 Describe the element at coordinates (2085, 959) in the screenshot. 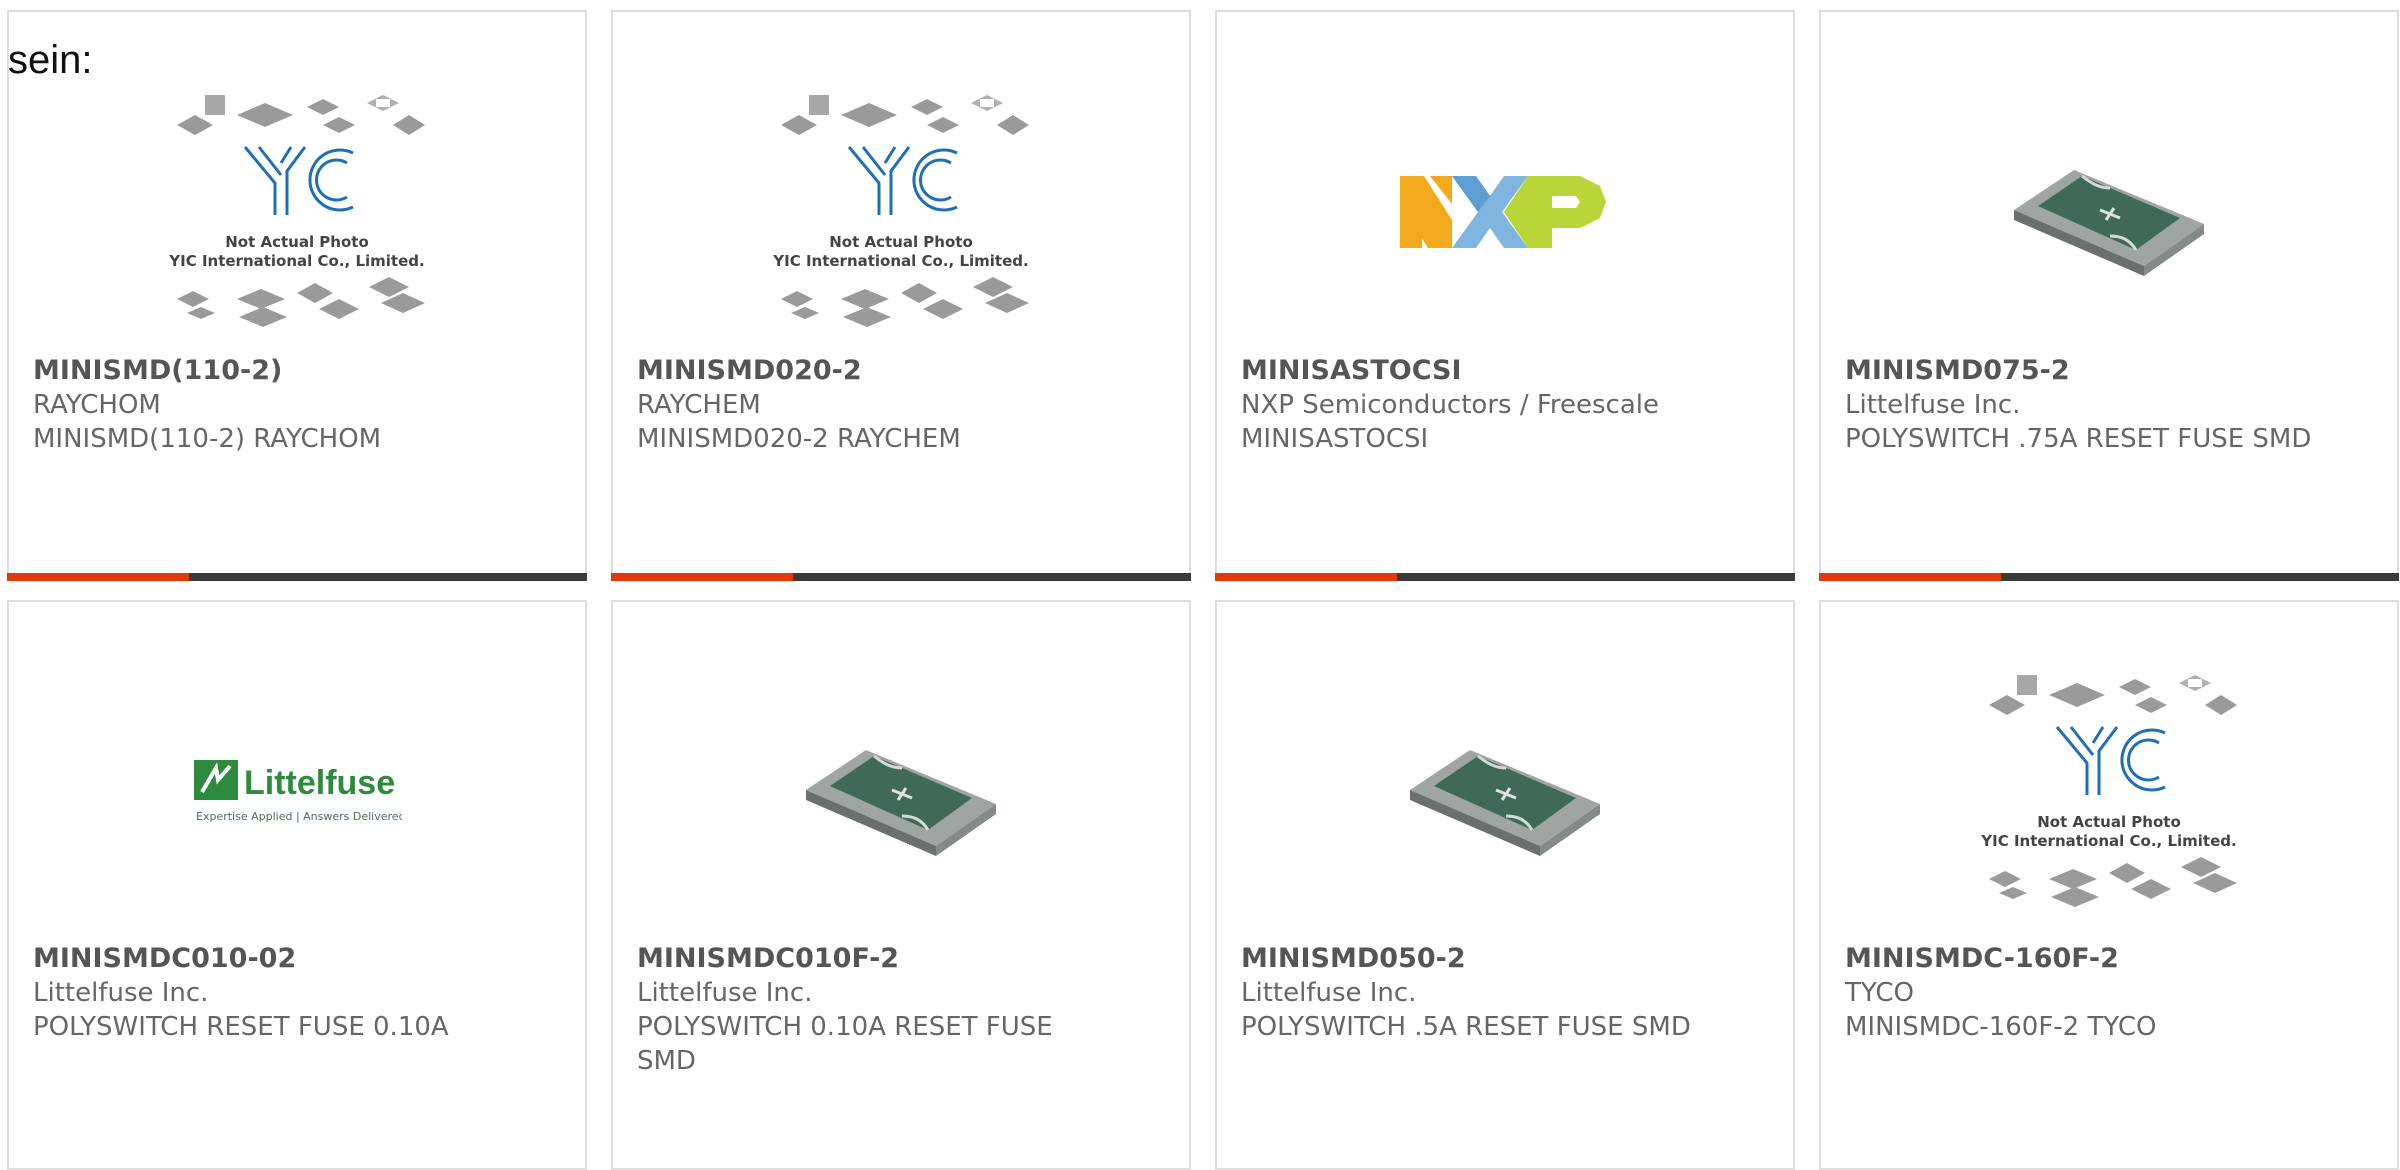

I see `part-number-link: MINISMDC-160F-2` at that location.